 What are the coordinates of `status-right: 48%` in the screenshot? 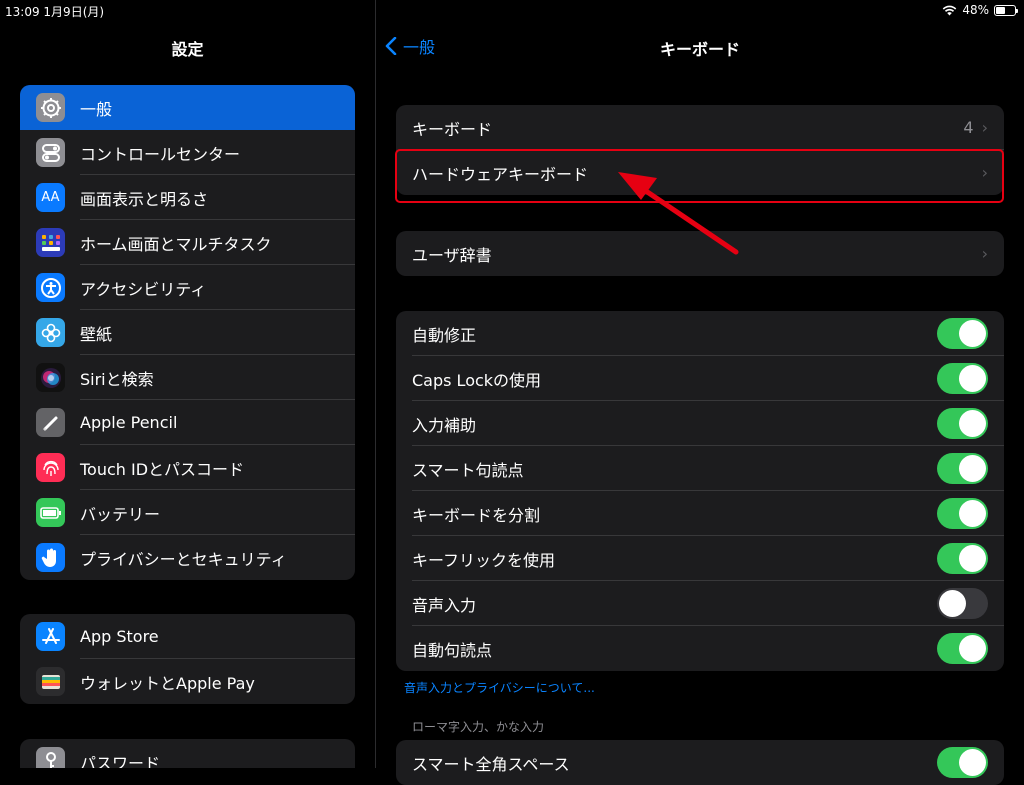 It's located at (980, 10).